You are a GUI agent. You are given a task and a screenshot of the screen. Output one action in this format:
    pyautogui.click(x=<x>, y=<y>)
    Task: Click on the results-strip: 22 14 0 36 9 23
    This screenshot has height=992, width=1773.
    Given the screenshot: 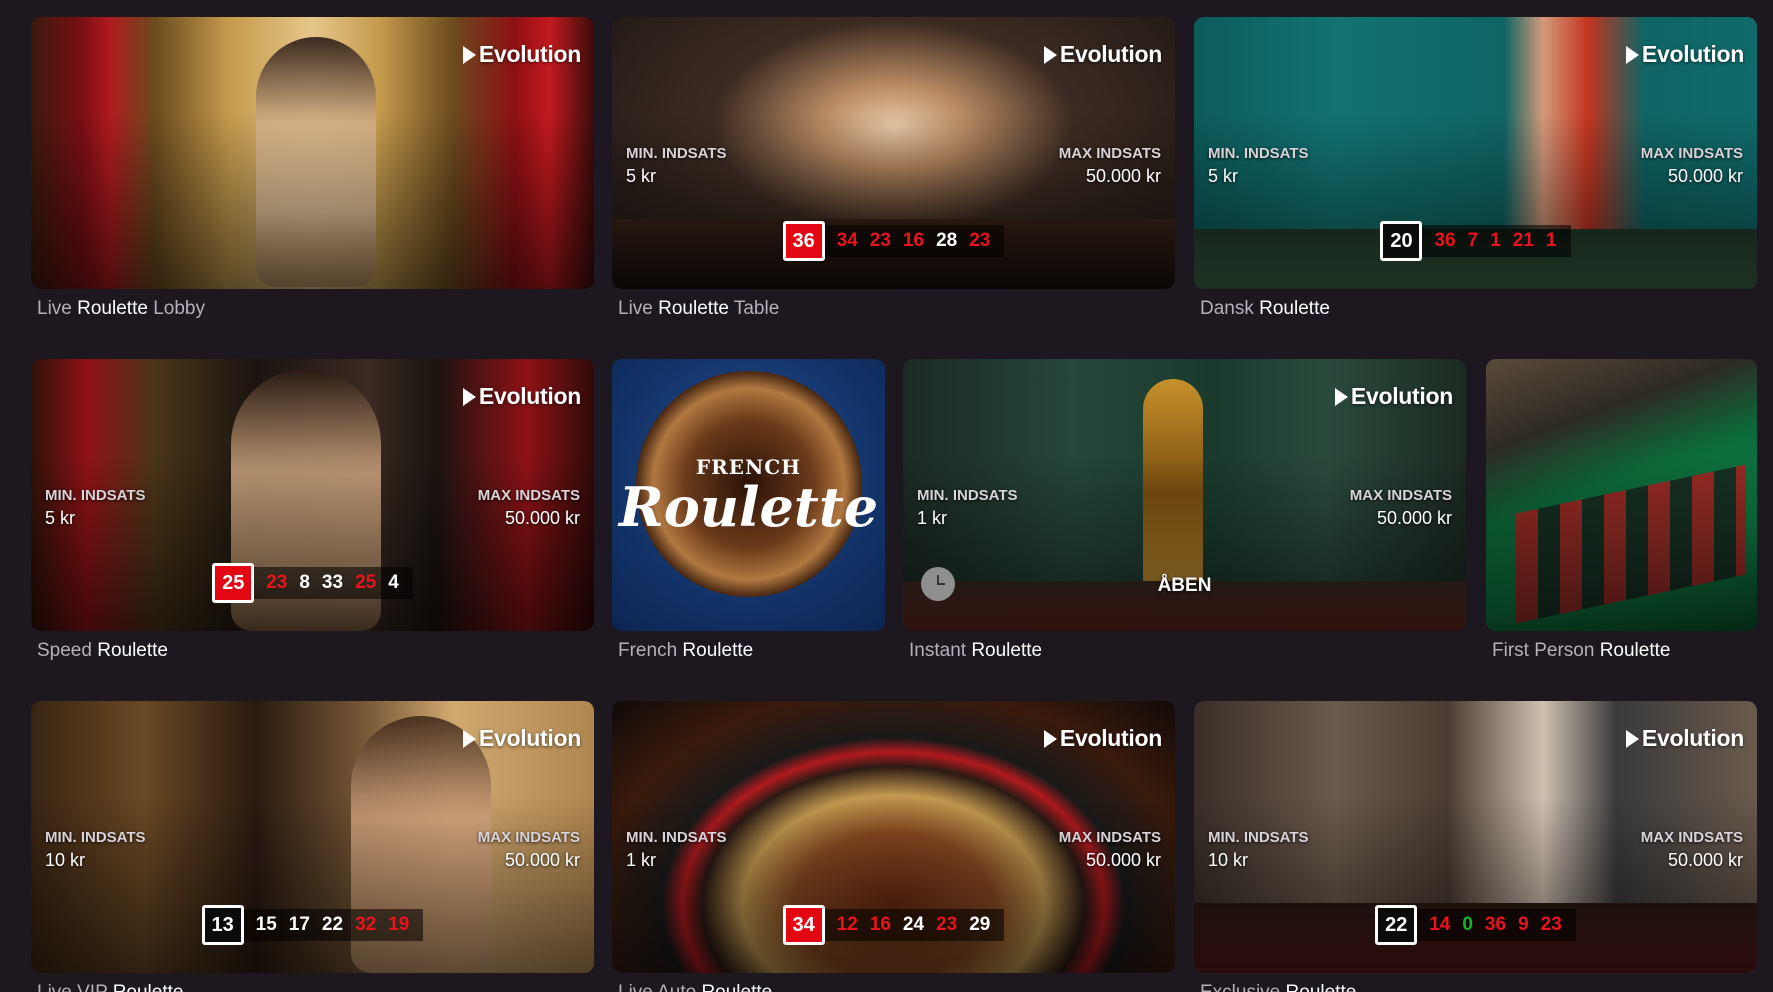 What is the action you would take?
    pyautogui.click(x=1475, y=925)
    